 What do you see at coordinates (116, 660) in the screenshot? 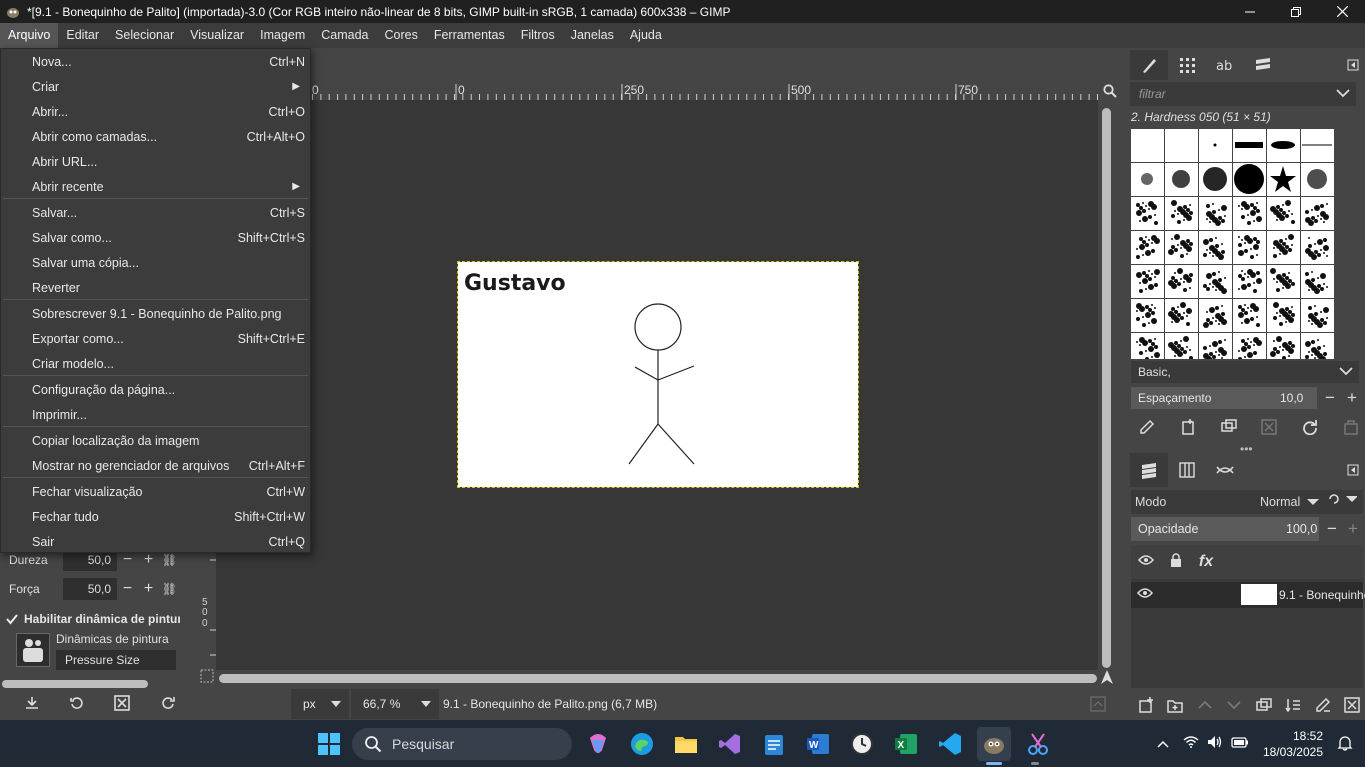
I see `dynamics-preset: Pressure Size` at bounding box center [116, 660].